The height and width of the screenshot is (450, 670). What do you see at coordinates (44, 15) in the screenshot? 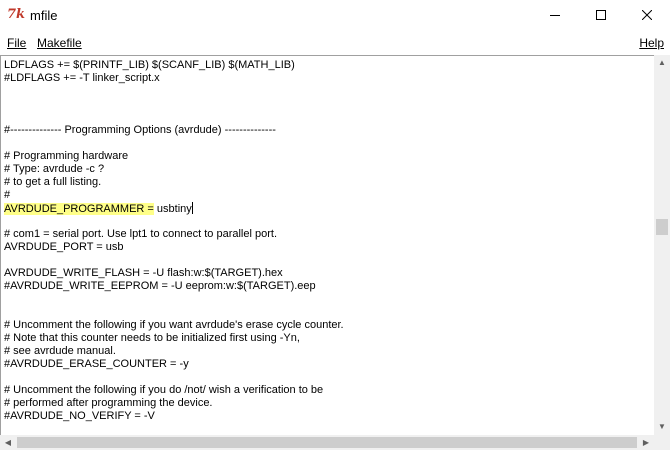
I see `window-title: mfile` at bounding box center [44, 15].